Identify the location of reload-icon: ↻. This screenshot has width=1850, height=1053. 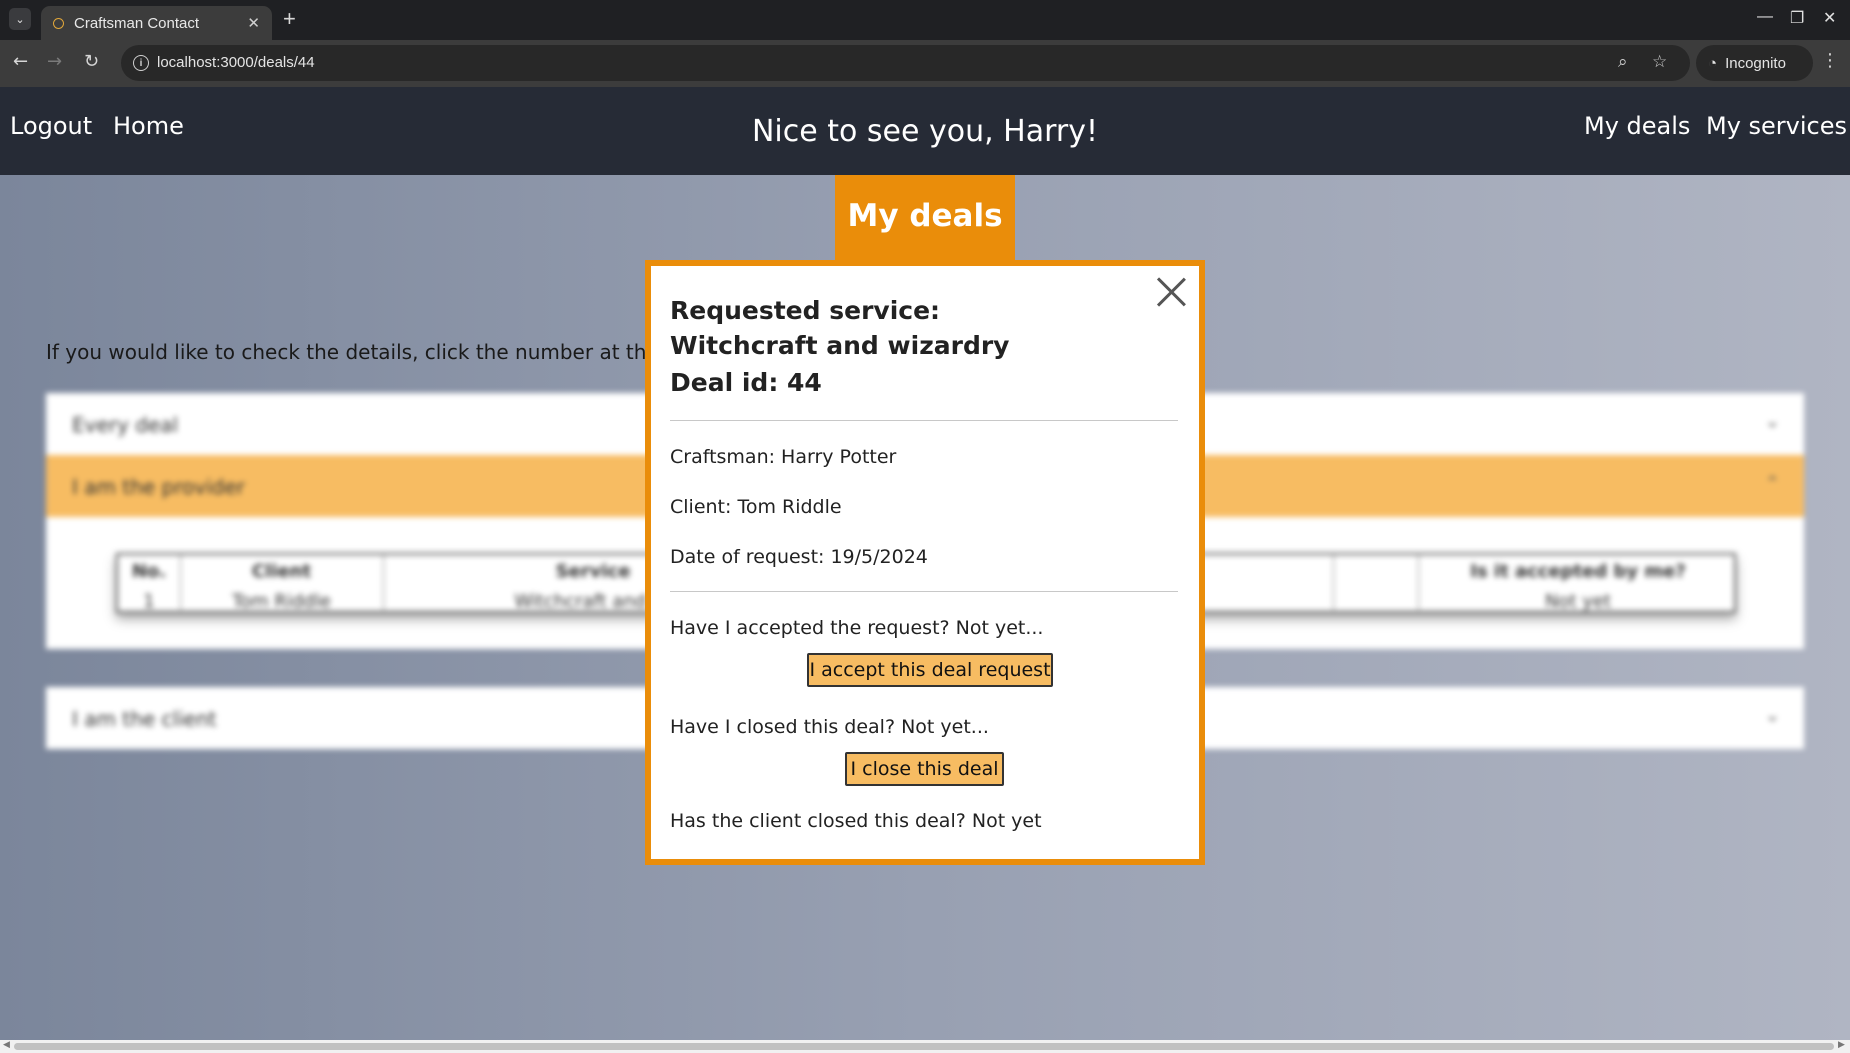
(91, 61).